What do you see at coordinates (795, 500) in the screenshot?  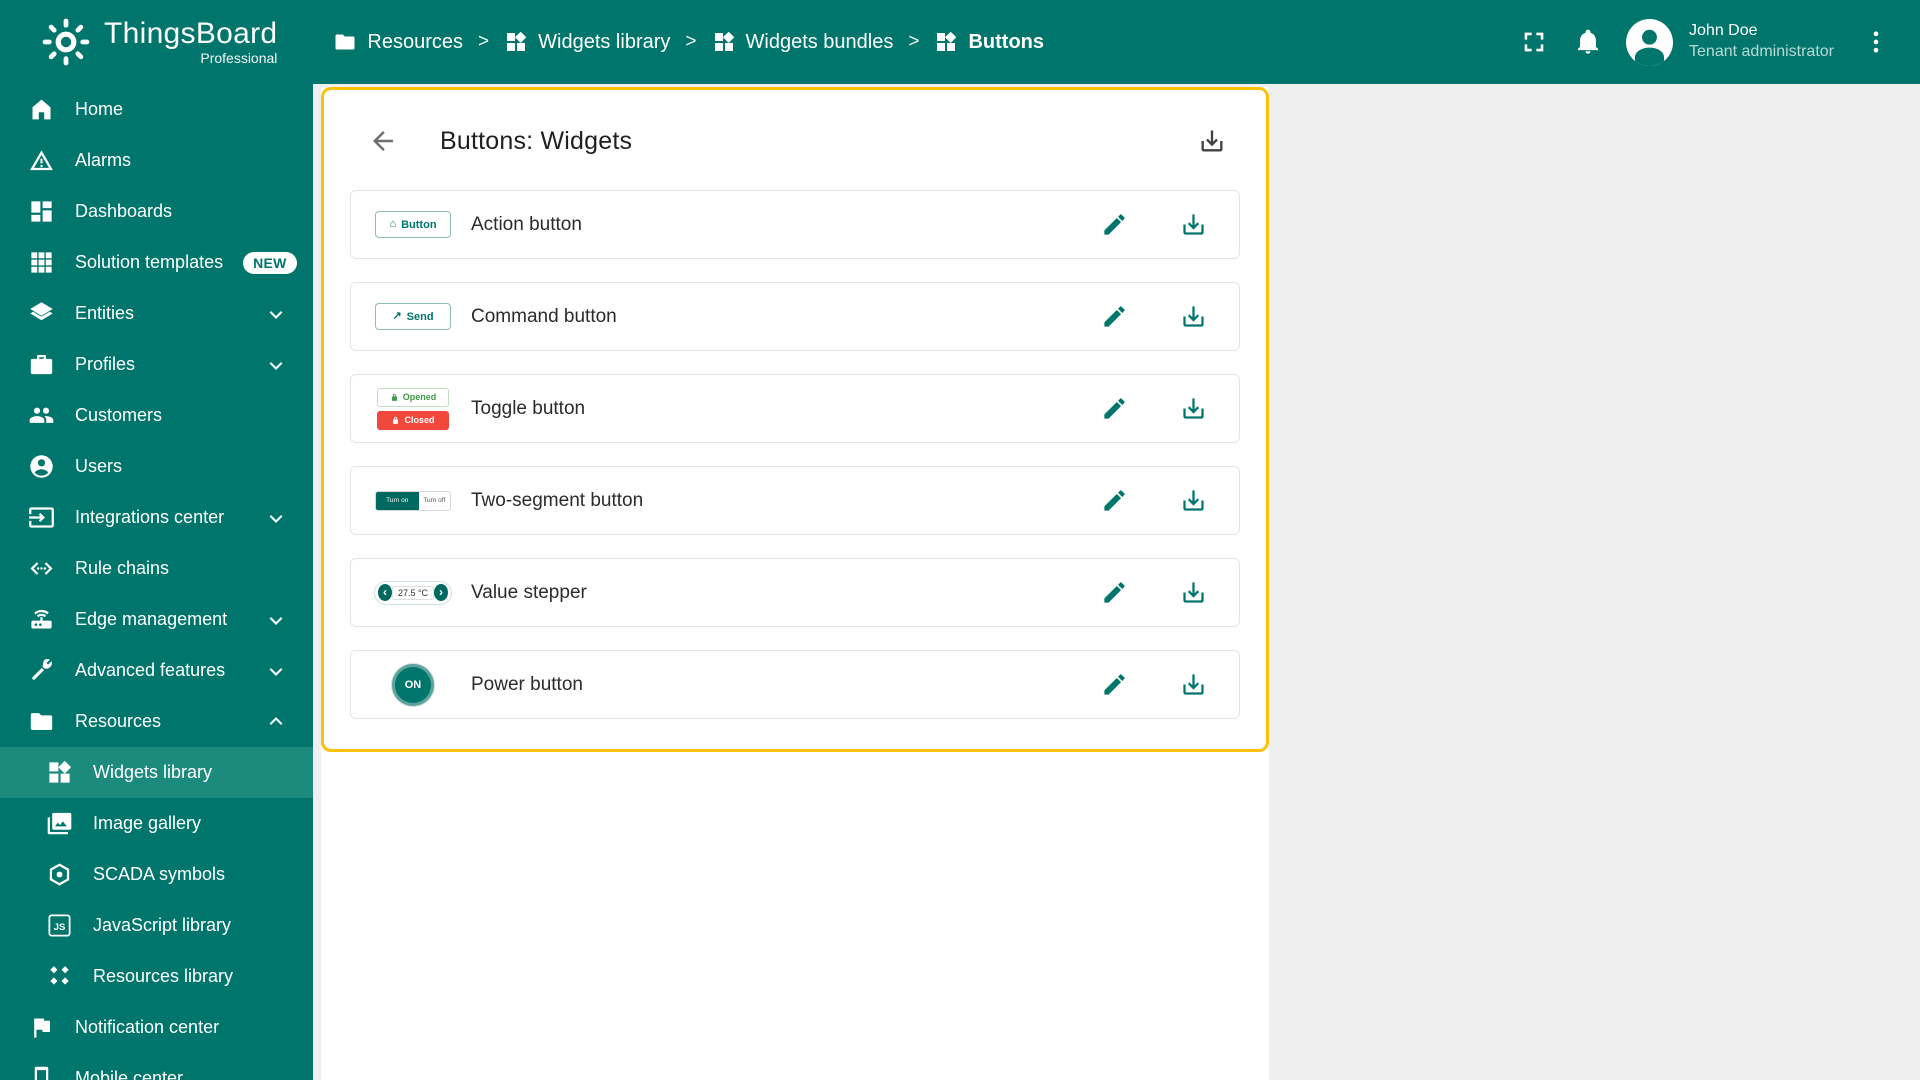 I see `widget-row-two-segment-button: Turn on Turn off Two-segment button` at bounding box center [795, 500].